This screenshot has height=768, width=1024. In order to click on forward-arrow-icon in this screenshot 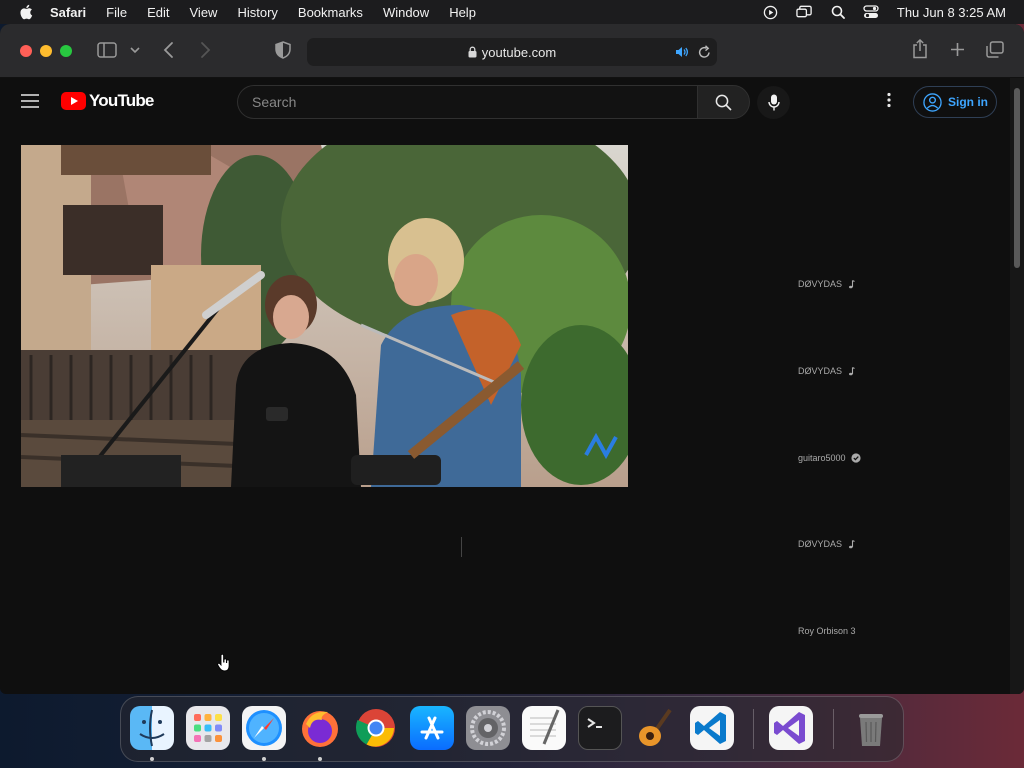, I will do `click(205, 50)`.